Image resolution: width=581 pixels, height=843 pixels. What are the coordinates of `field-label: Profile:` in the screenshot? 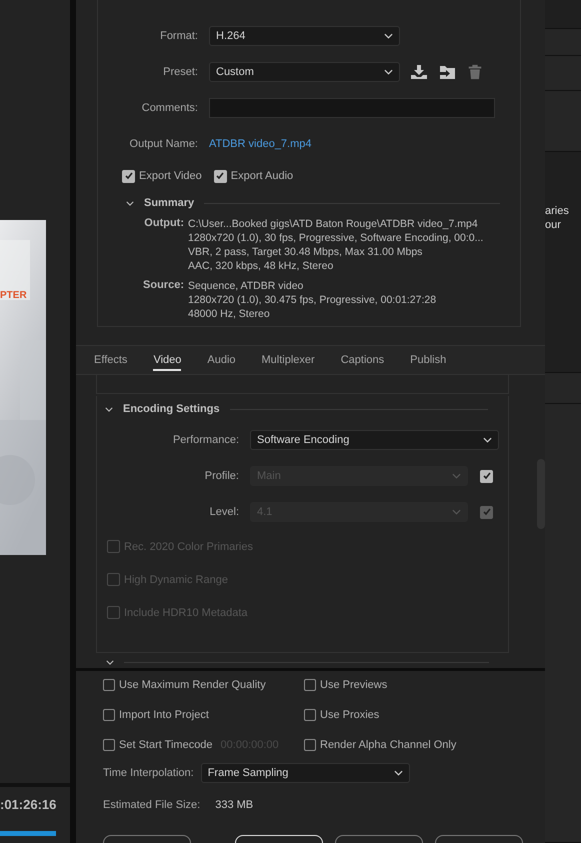 It's located at (221, 476).